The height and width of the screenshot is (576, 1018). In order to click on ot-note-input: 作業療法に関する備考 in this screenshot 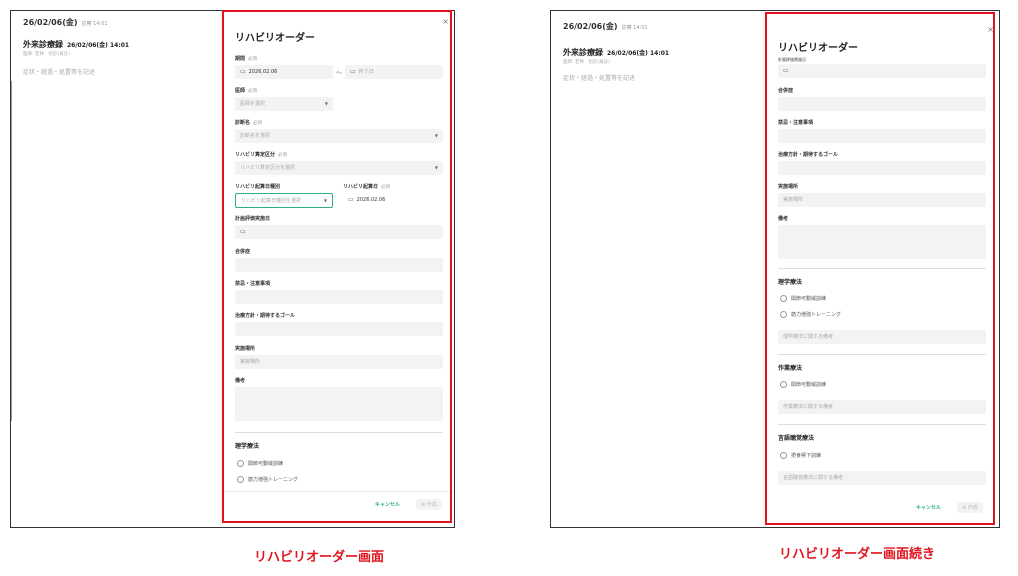, I will do `click(882, 407)`.